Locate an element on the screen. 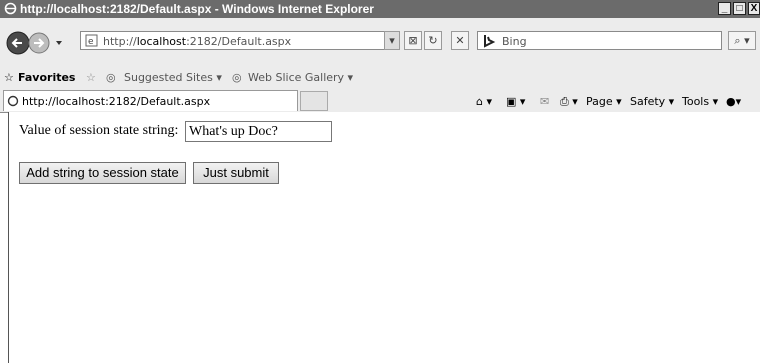 The width and height of the screenshot is (760, 363). suggested-sites-icon: ◎ is located at coordinates (111, 77).